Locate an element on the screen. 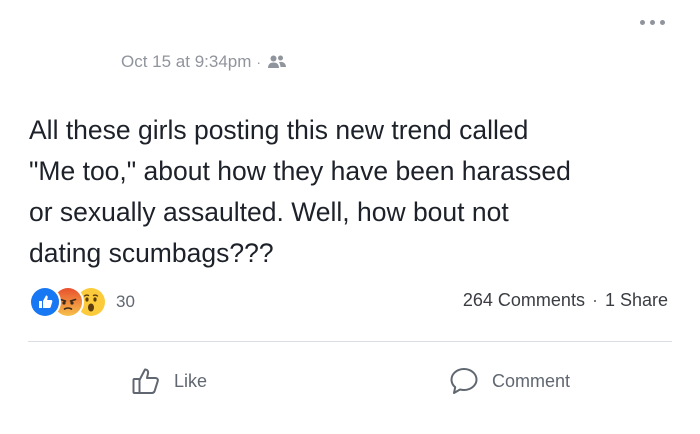 This screenshot has width=700, height=434. comment-button: Comment is located at coordinates (508, 381).